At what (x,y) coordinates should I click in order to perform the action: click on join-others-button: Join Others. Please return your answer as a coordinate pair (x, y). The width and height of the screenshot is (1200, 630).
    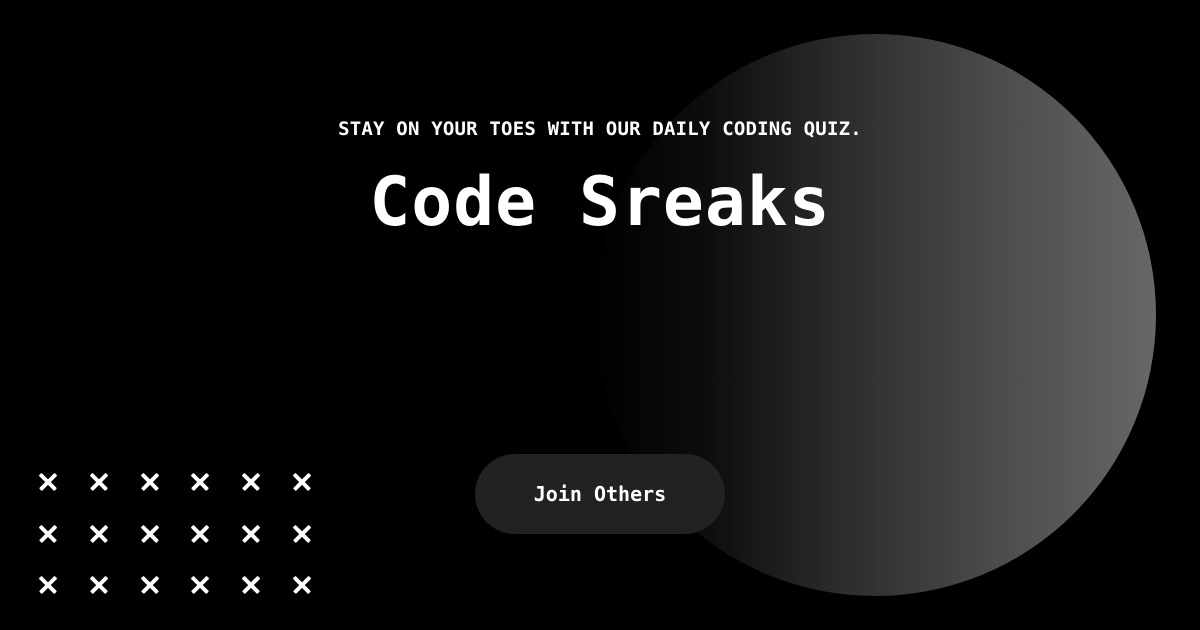
    Looking at the image, I should click on (600, 494).